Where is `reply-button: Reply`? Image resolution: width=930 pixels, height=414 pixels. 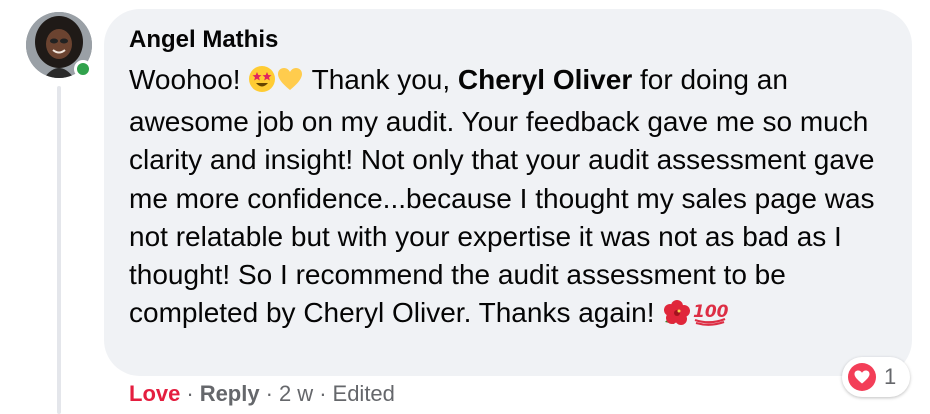 reply-button: Reply is located at coordinates (230, 393).